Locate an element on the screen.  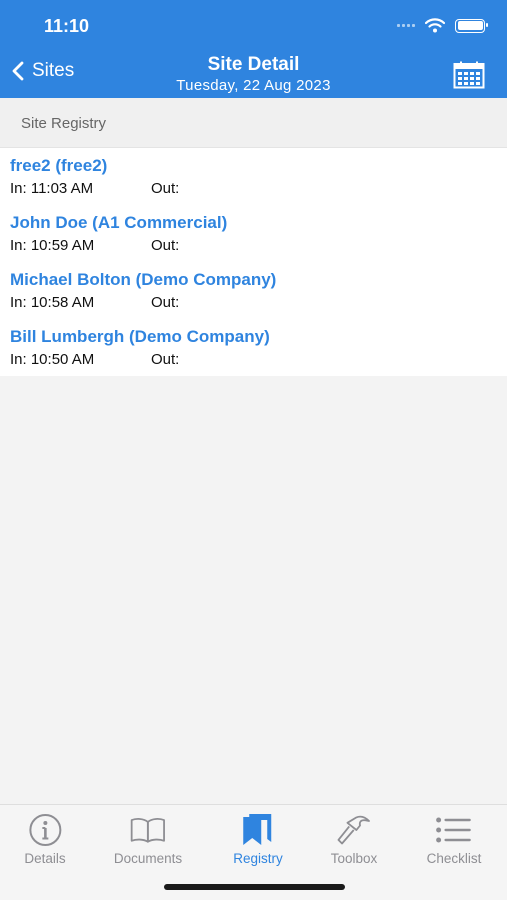
entry-in-time: In: 10:58 AM is located at coordinates (52, 302).